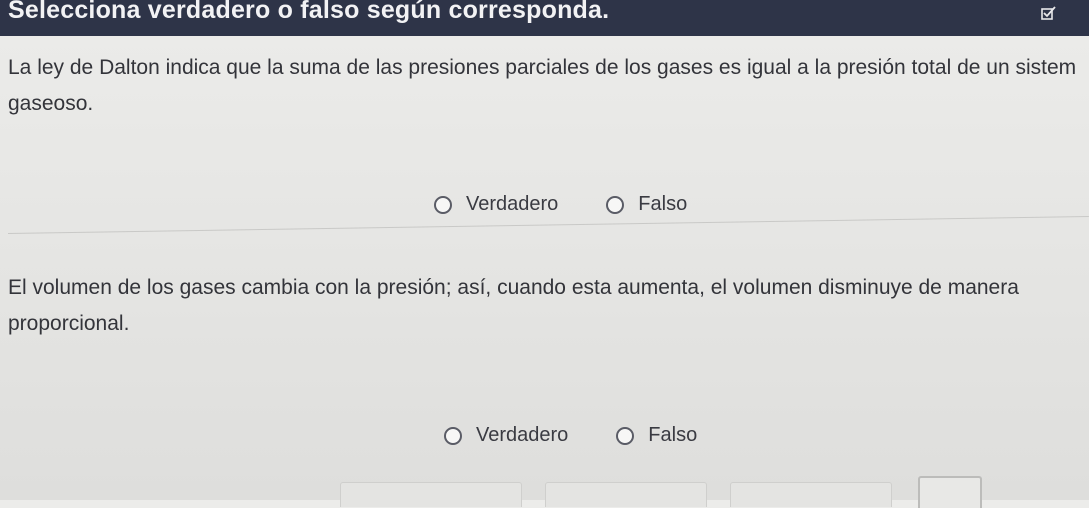 This screenshot has width=1089, height=508. I want to click on question-1-options: Verdadero Falso, so click(560, 204).